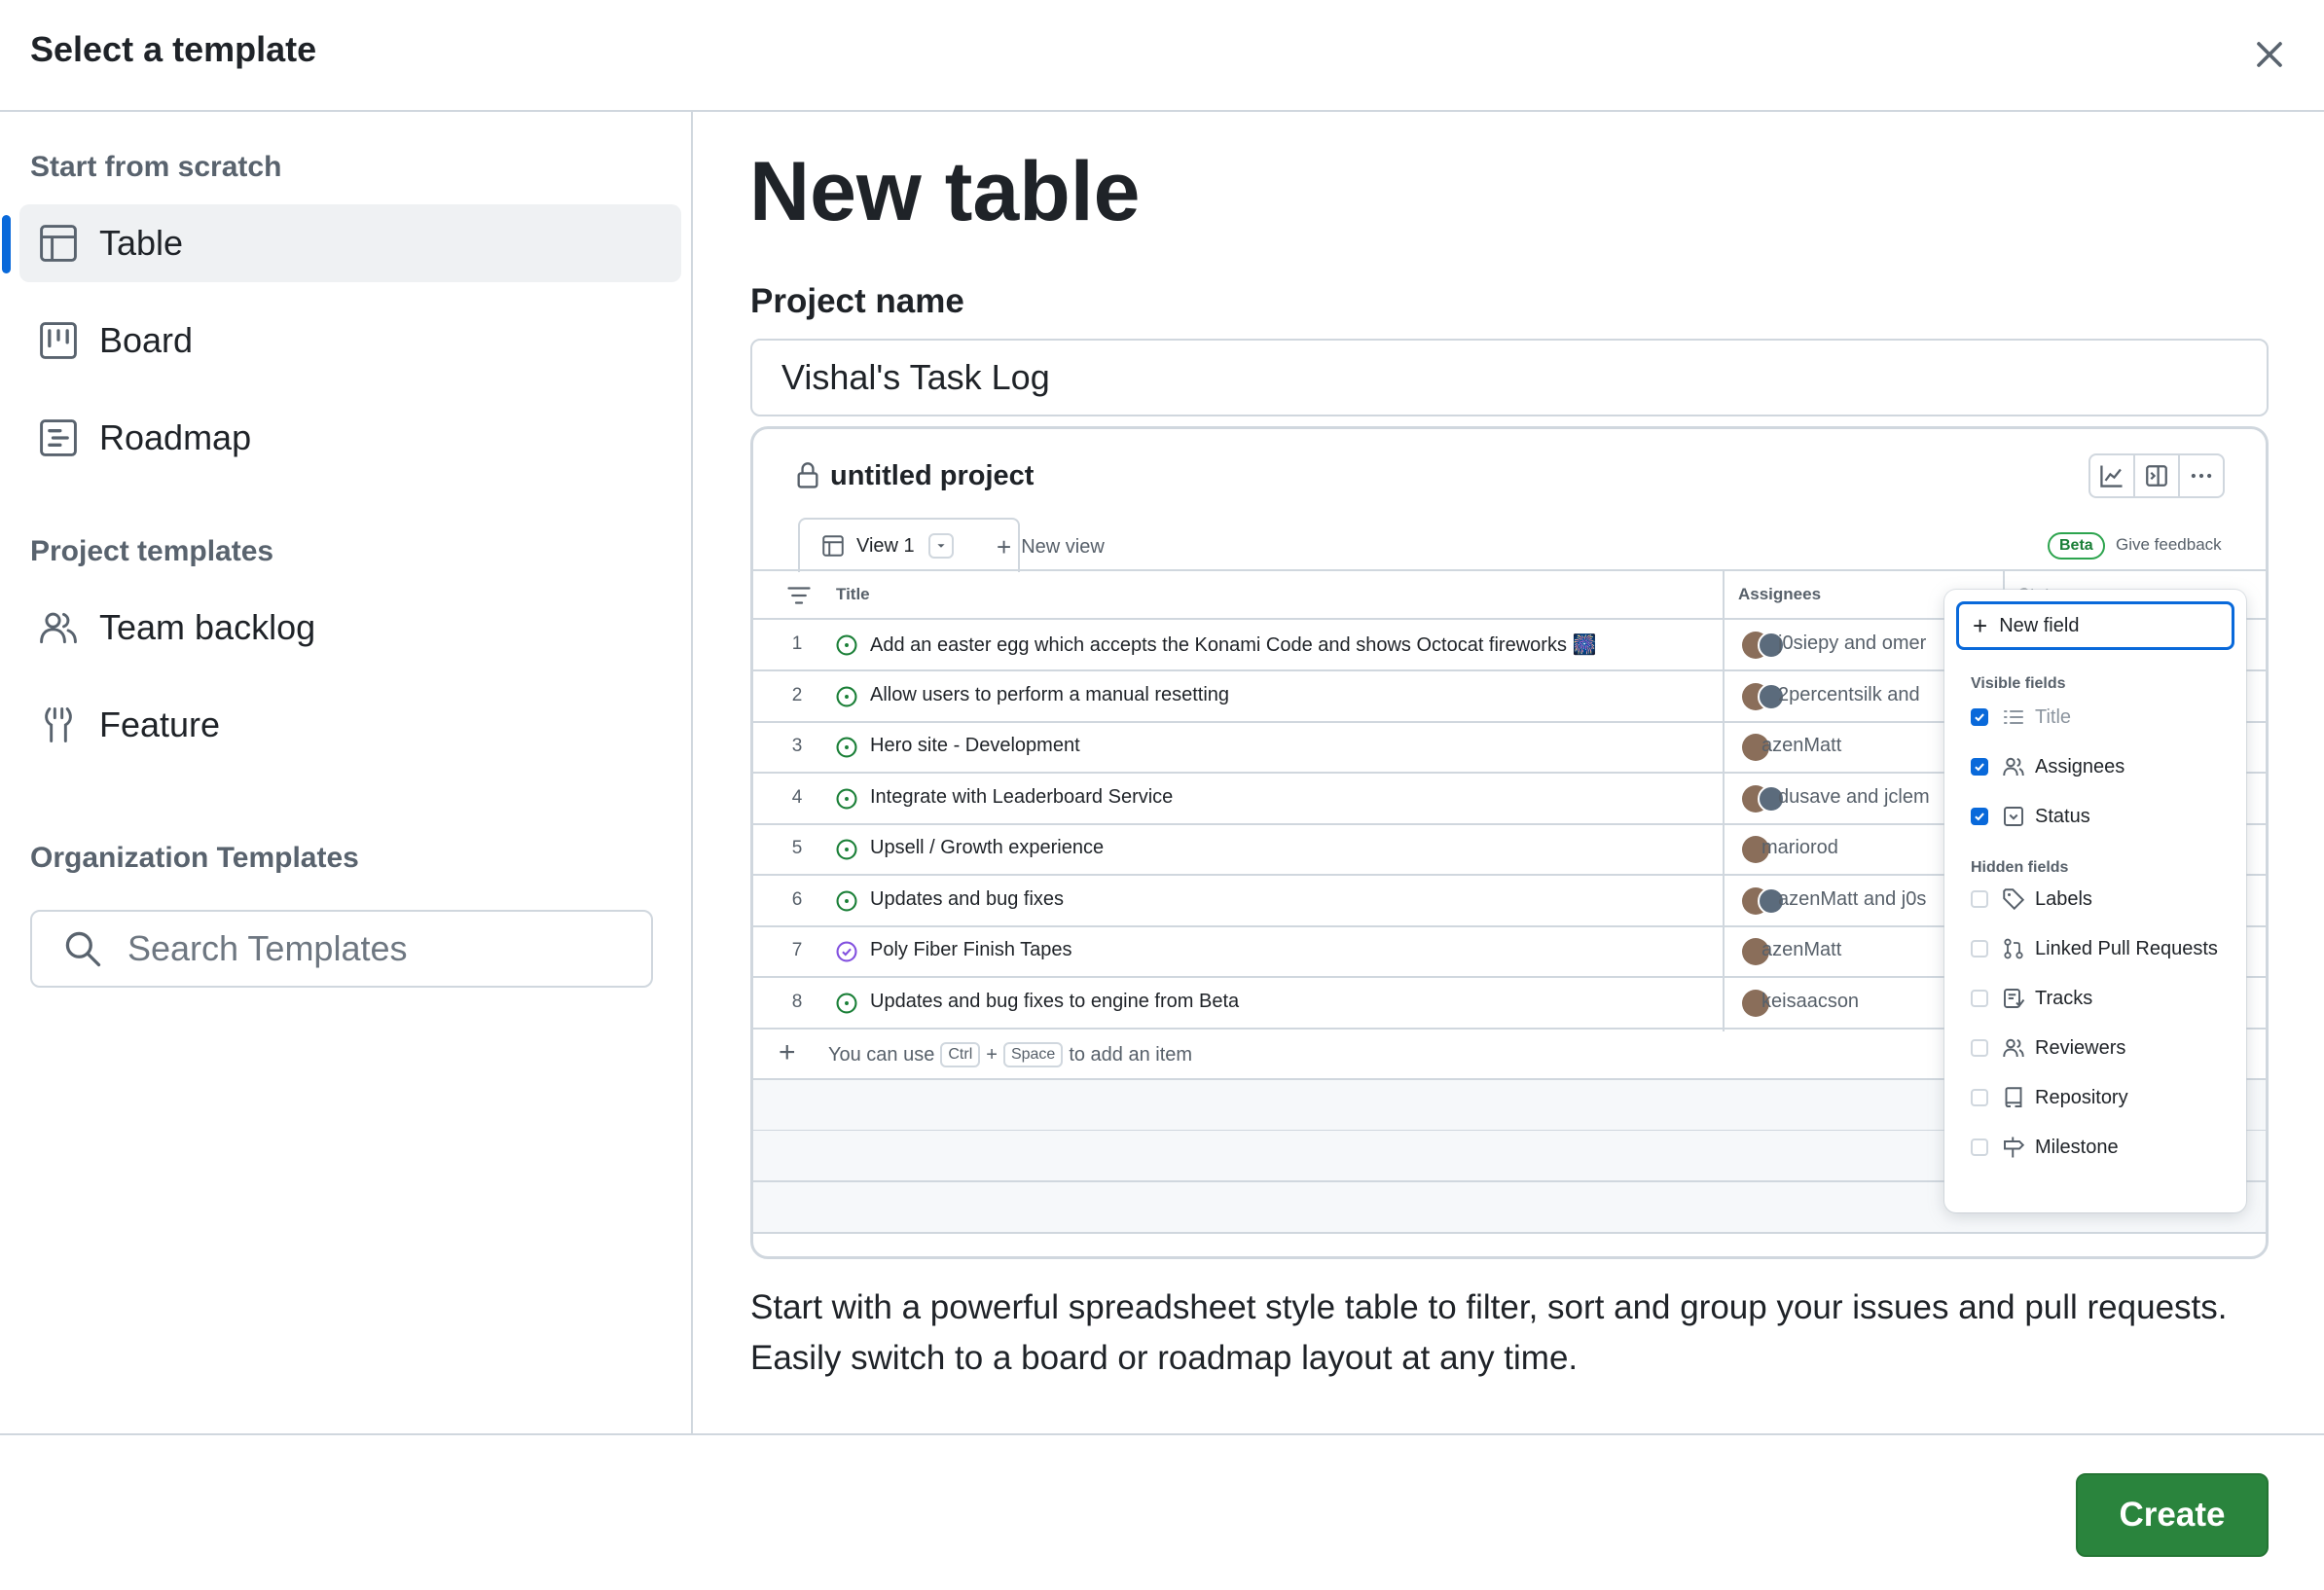  Describe the element at coordinates (1854, 796) in the screenshot. I see `row-assignees: dusave and jclem` at that location.